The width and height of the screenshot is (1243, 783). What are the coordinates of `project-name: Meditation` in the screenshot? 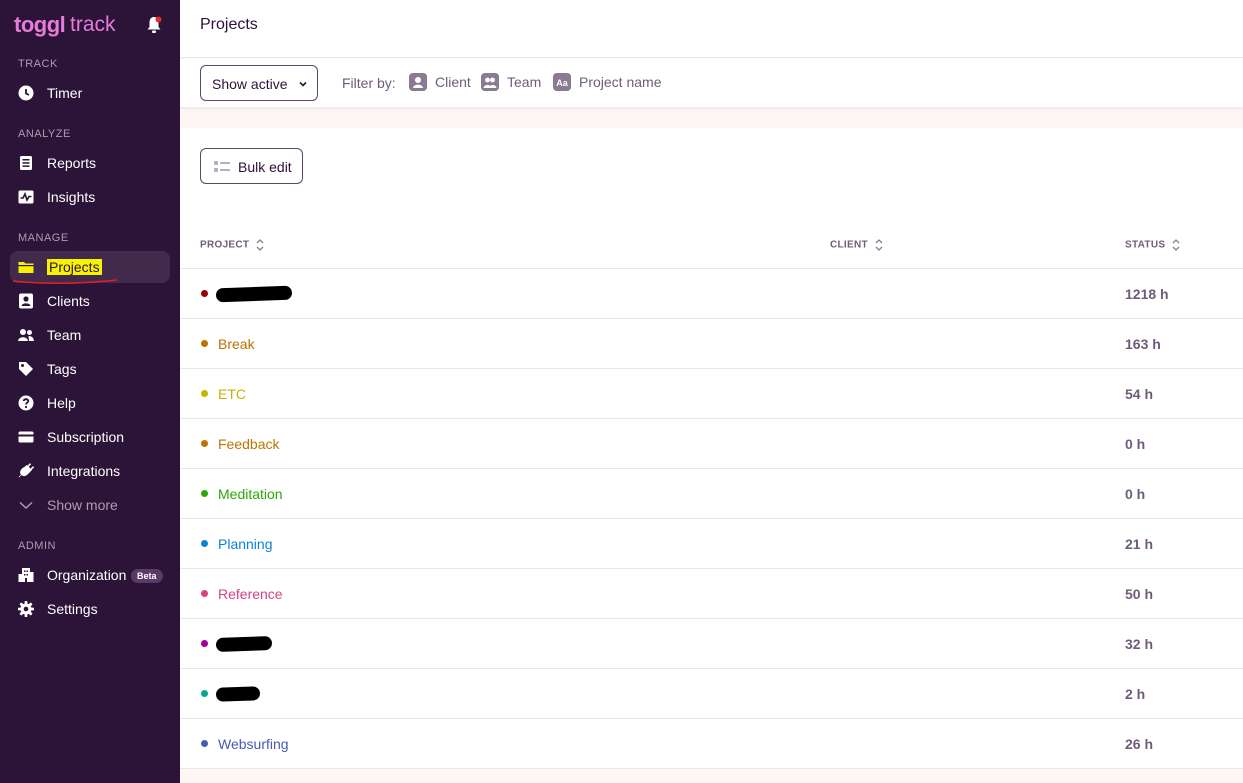 It's located at (250, 494).